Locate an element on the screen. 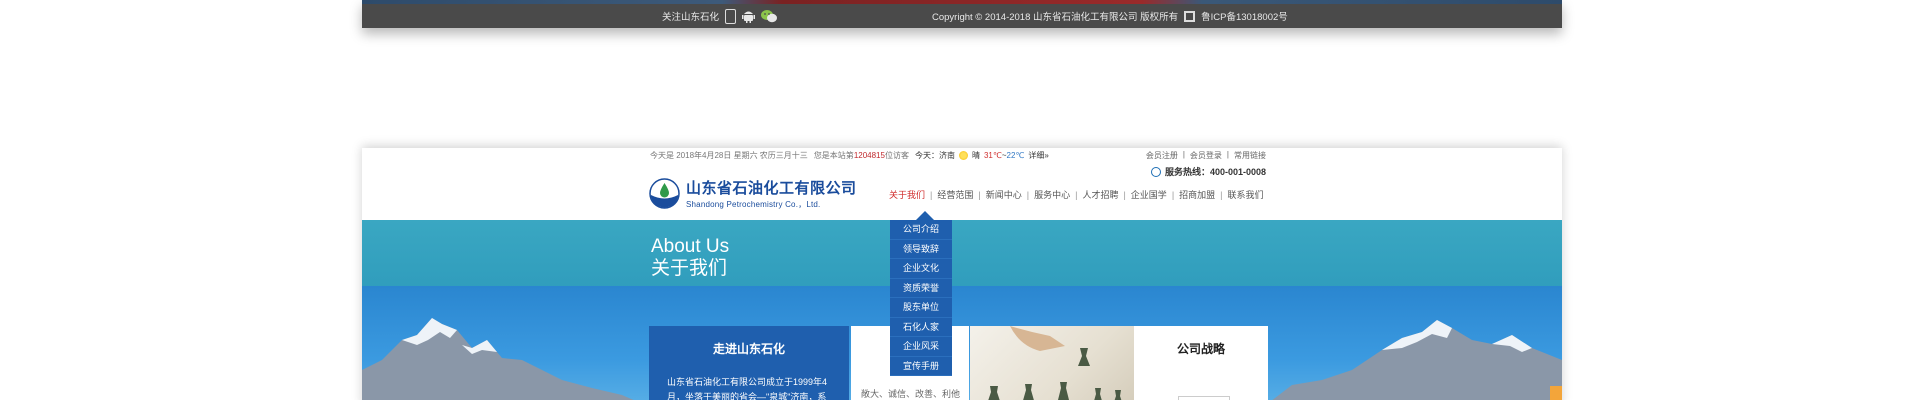  hotline: 服务热线：400-001-0008 is located at coordinates (1208, 171).